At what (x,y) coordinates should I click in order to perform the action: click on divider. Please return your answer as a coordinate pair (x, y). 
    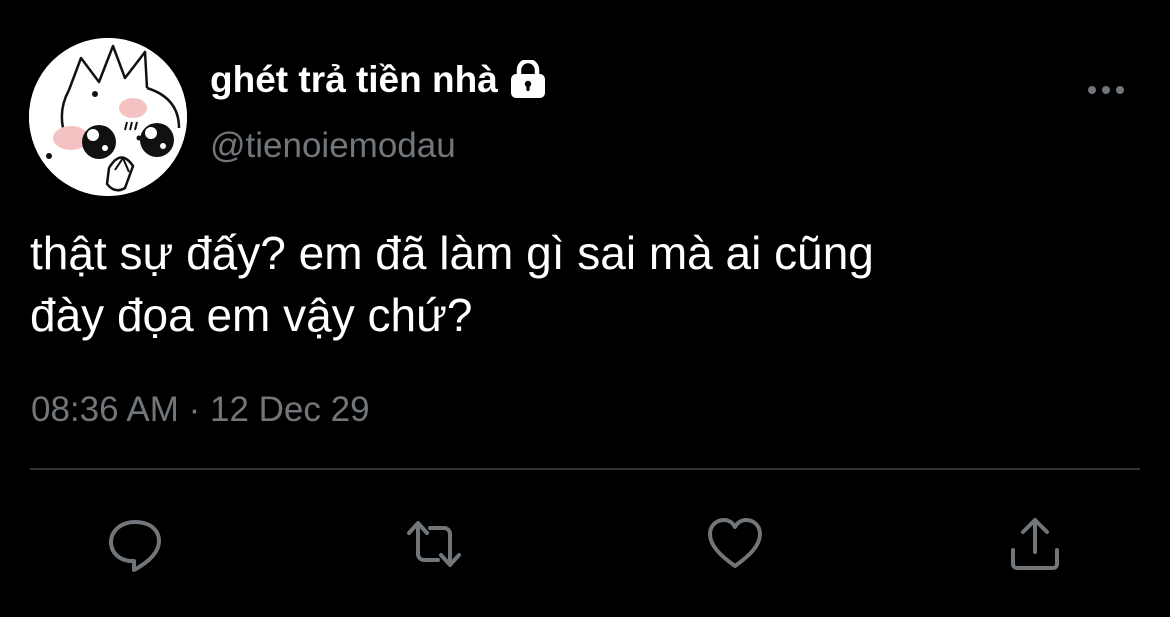
    Looking at the image, I should click on (585, 469).